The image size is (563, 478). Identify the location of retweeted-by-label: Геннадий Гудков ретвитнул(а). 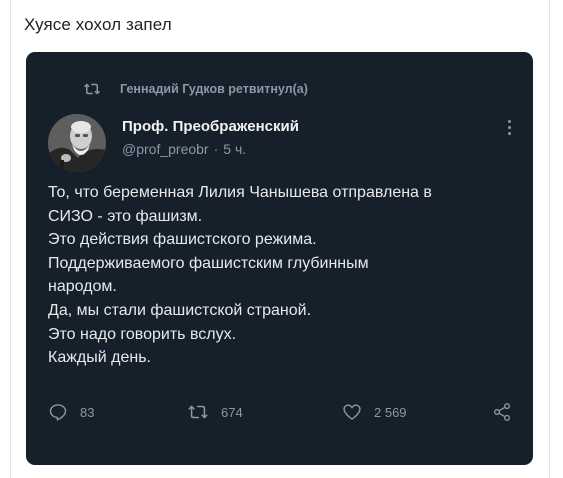
(214, 89).